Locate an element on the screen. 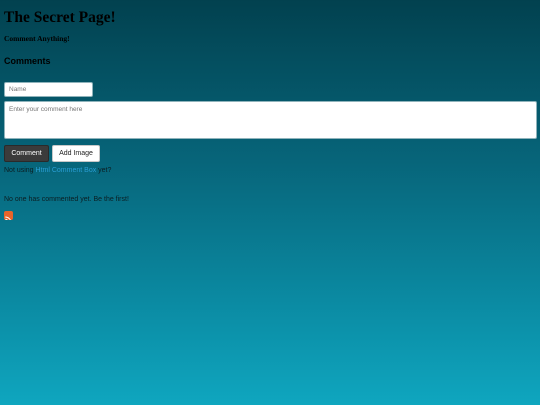 Image resolution: width=540 pixels, height=405 pixels. promo-suffix: yet? is located at coordinates (104, 170).